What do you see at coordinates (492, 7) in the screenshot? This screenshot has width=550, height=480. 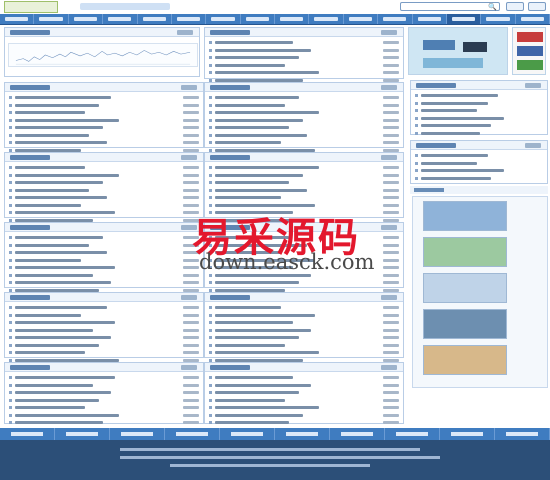 I see `search-icon: 🔍` at bounding box center [492, 7].